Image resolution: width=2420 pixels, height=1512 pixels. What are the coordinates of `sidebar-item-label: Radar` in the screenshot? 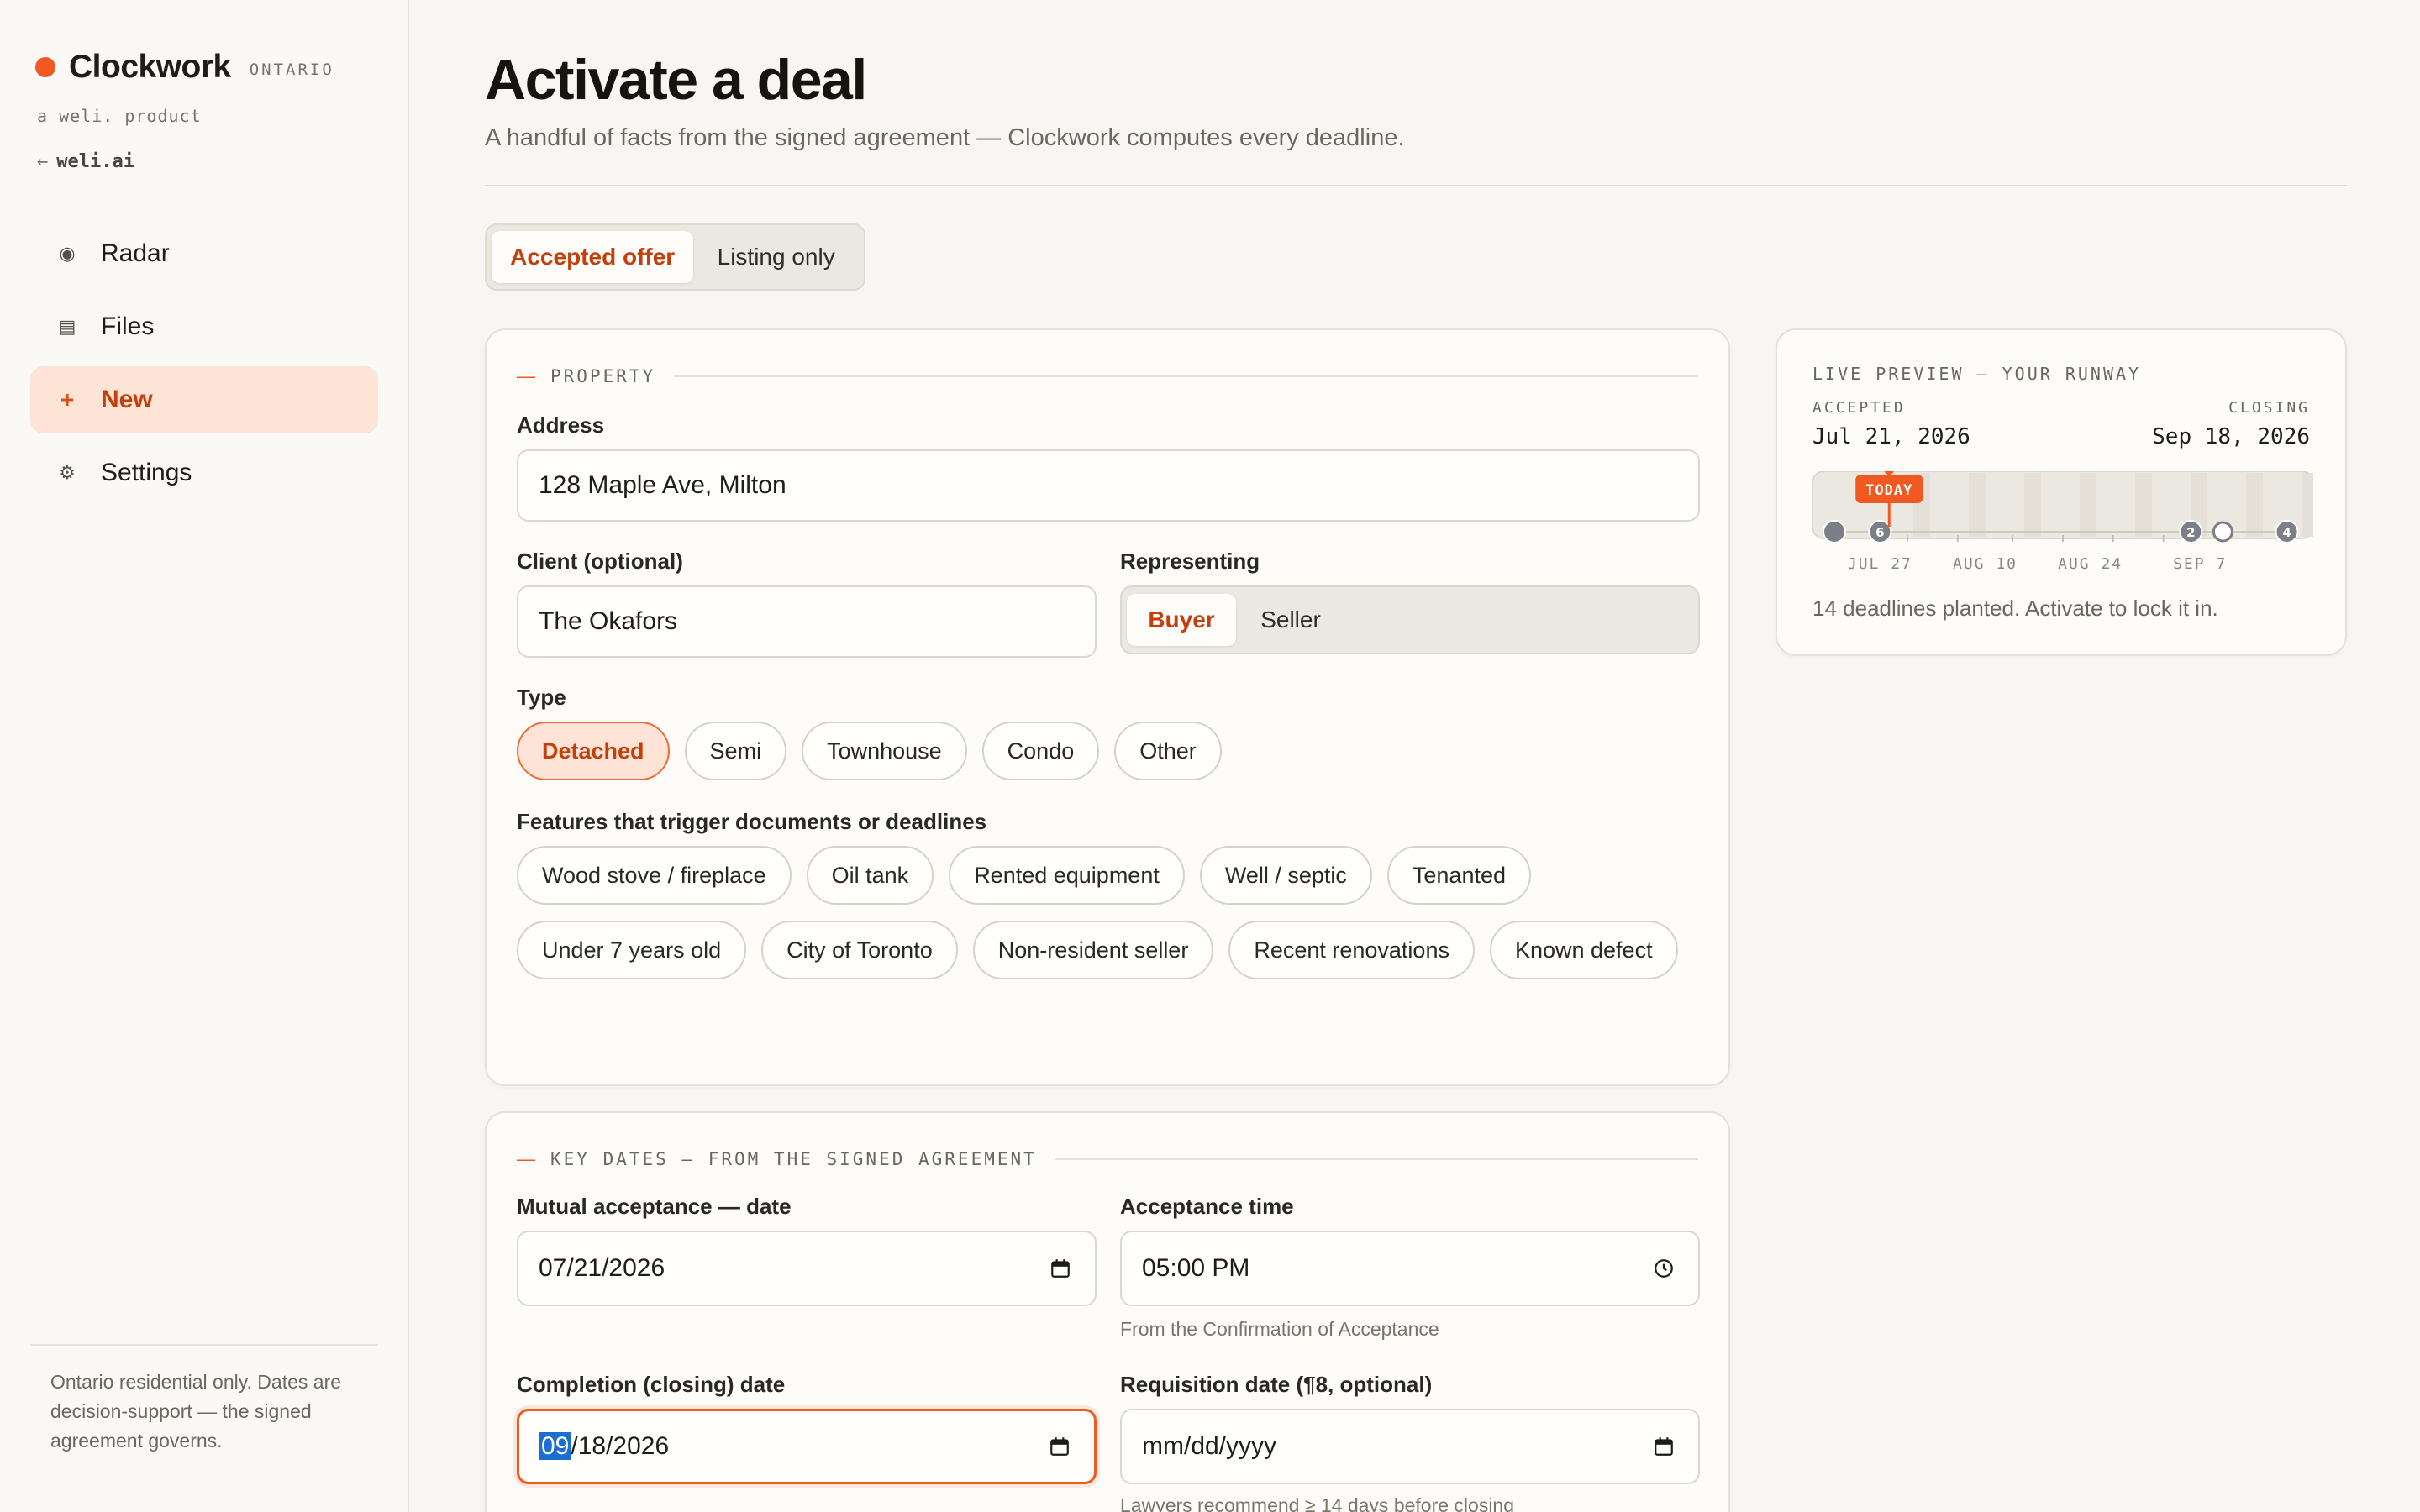 It's located at (135, 253).